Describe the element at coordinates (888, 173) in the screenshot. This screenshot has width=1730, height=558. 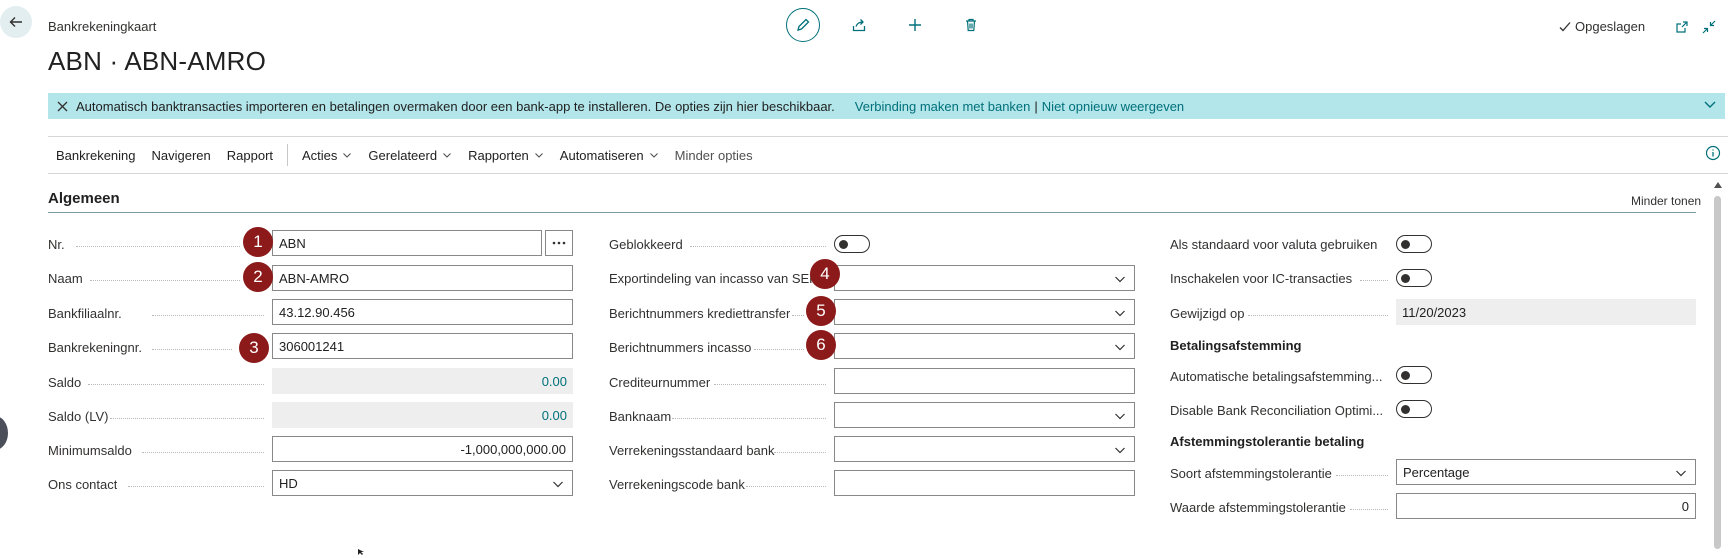
I see `actionbar-bottom-divider` at that location.